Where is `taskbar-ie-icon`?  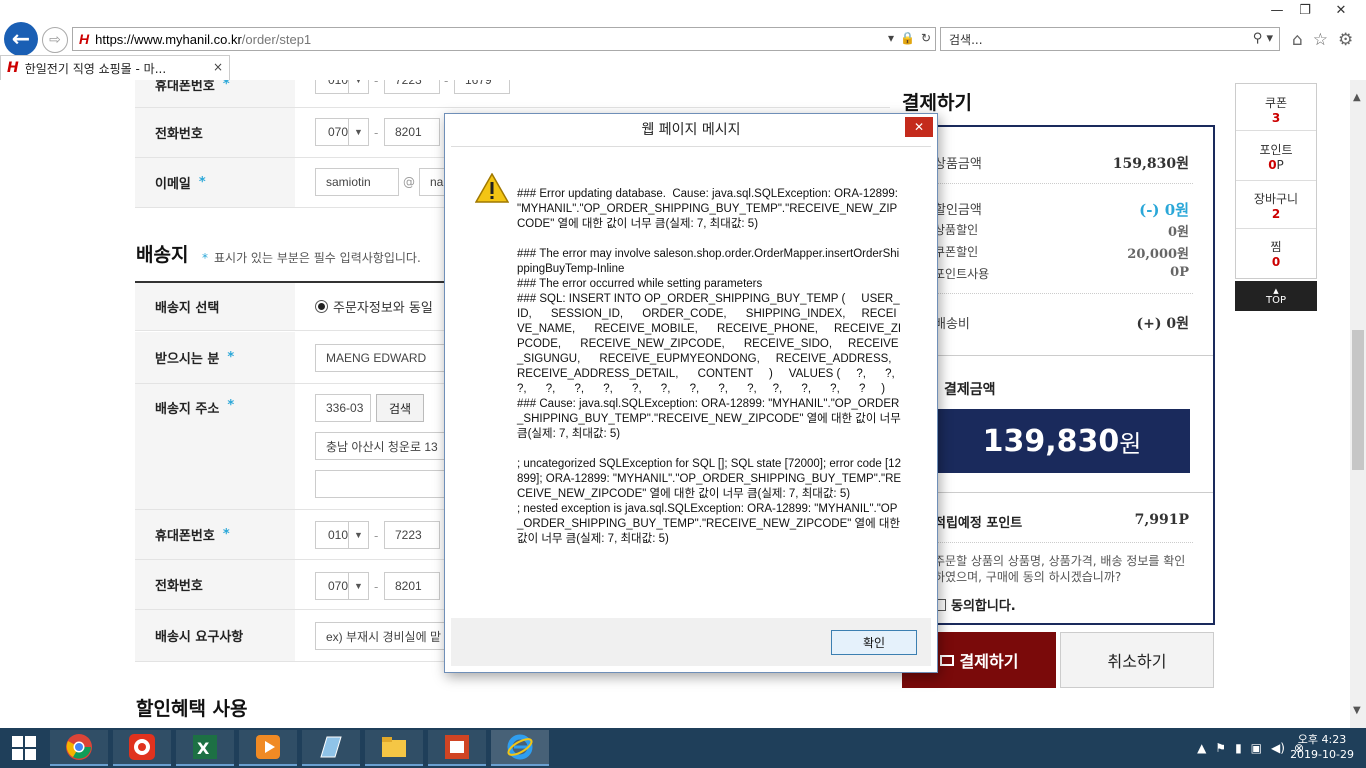 taskbar-ie-icon is located at coordinates (520, 748).